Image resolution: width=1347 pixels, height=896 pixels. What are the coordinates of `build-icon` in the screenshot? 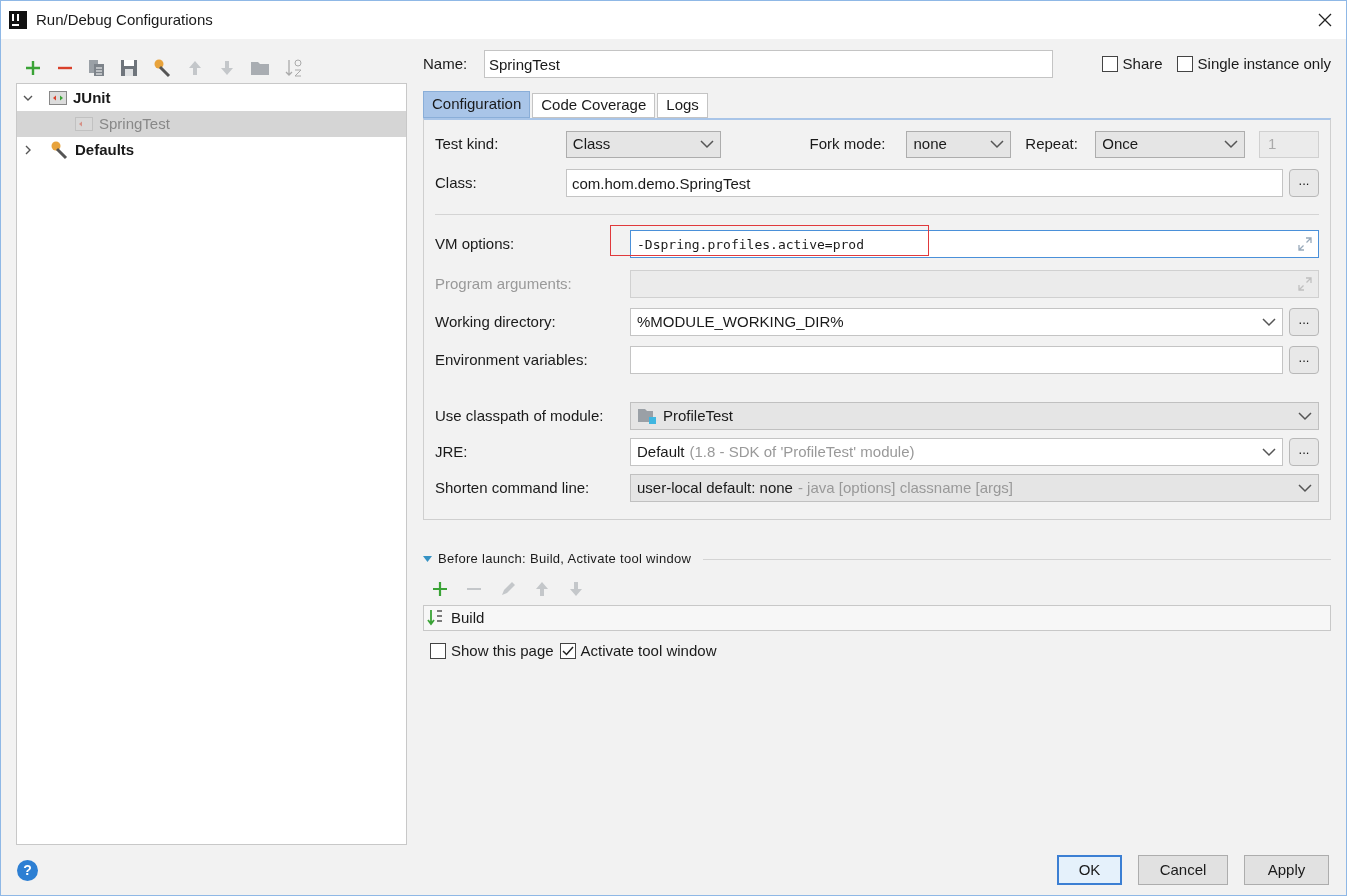 It's located at (436, 618).